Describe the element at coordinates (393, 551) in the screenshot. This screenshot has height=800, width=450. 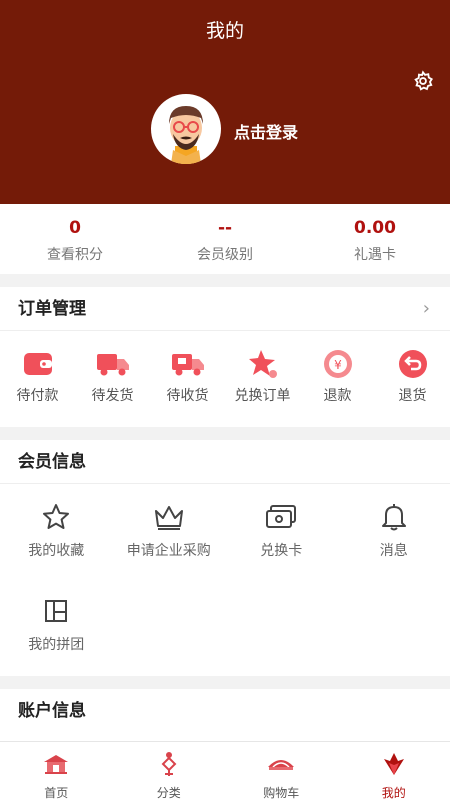
I see `cell-label: 消息` at that location.